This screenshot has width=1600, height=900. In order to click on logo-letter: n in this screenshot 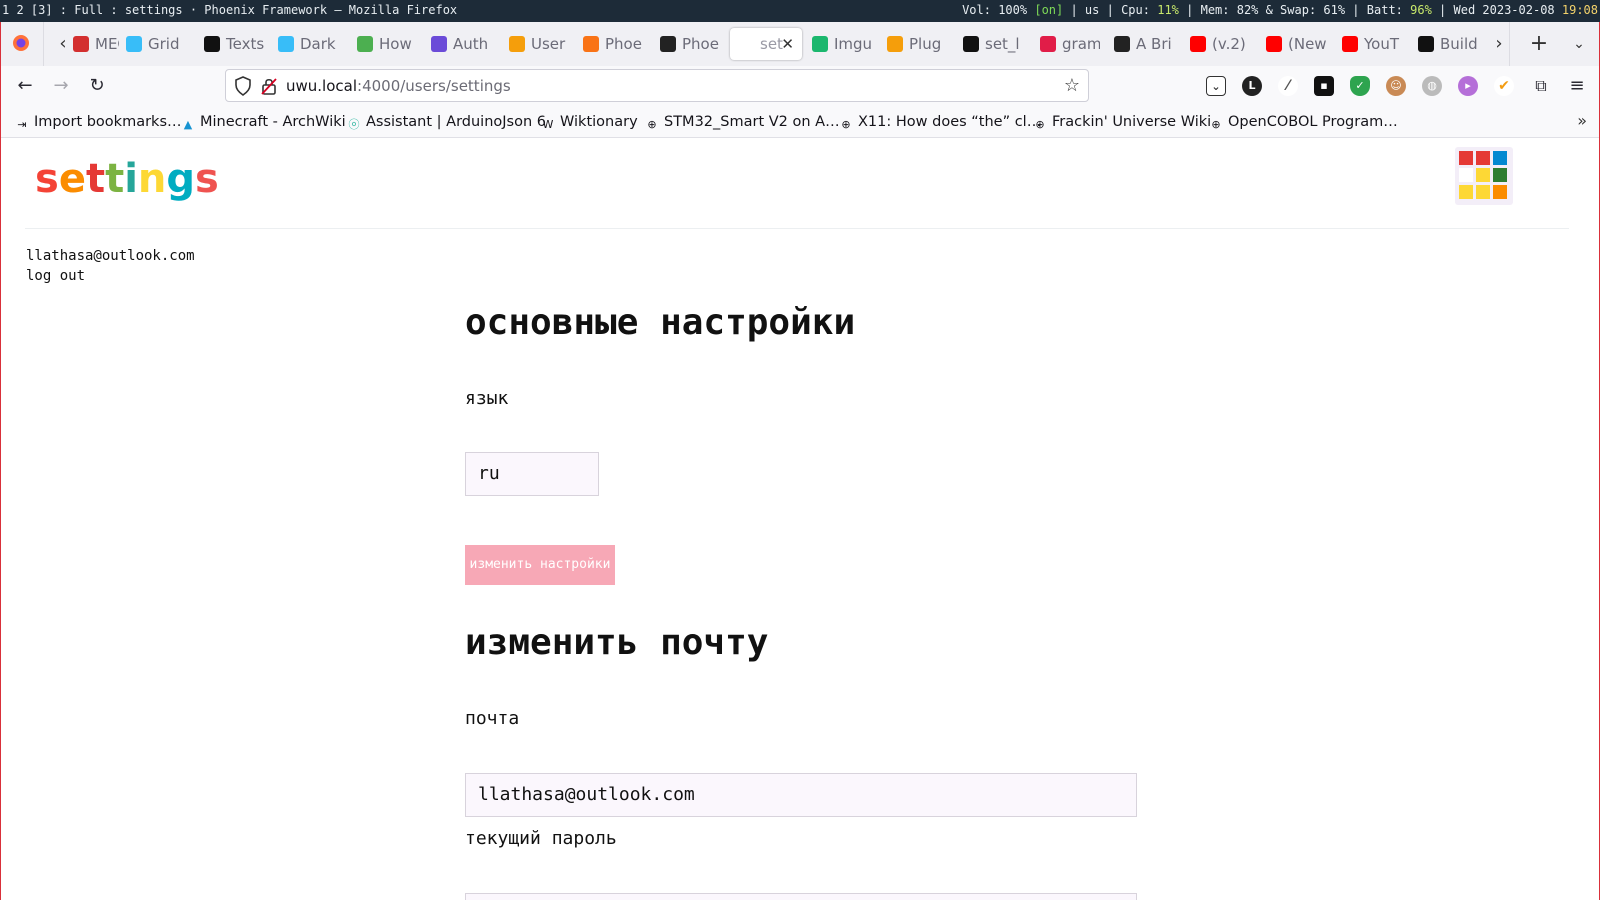, I will do `click(152, 179)`.